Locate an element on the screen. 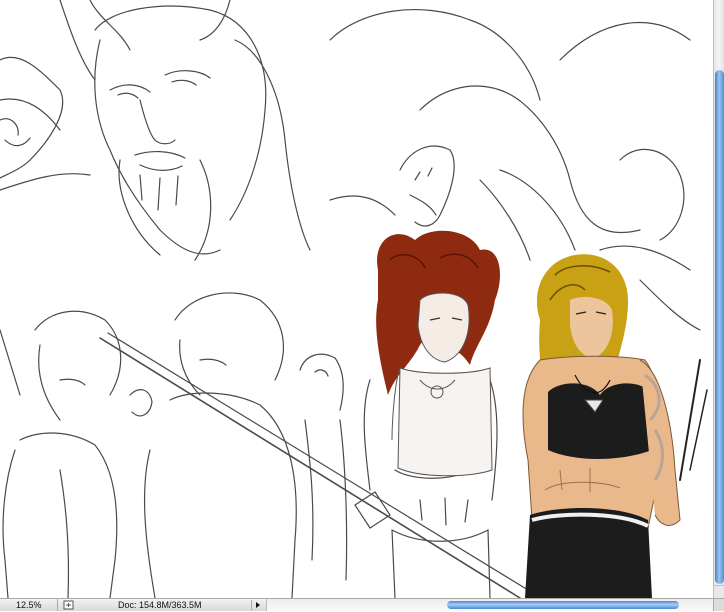 The width and height of the screenshot is (724, 612). document-size-info: Doc: 154.8M/363.5M is located at coordinates (160, 605).